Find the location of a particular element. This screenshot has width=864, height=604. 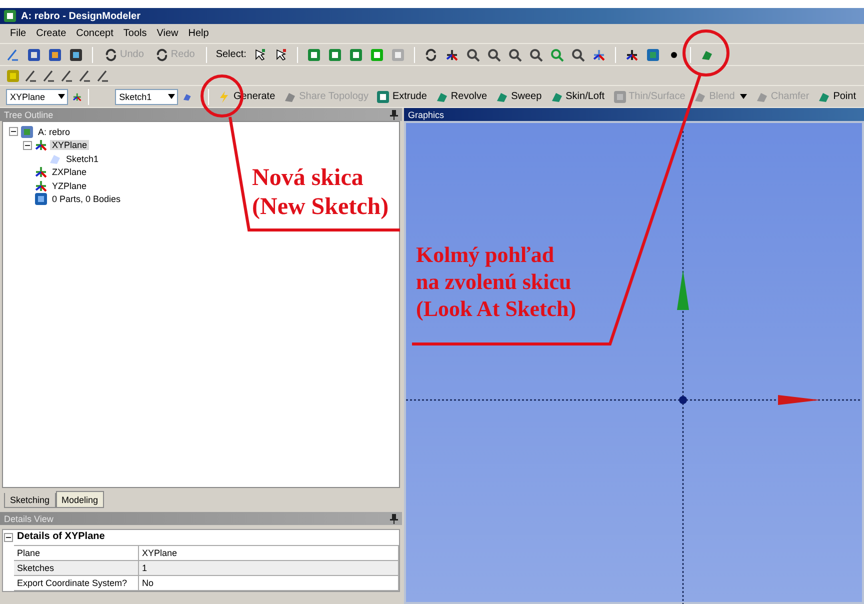

annotation-circle is located at coordinates (706, 53).